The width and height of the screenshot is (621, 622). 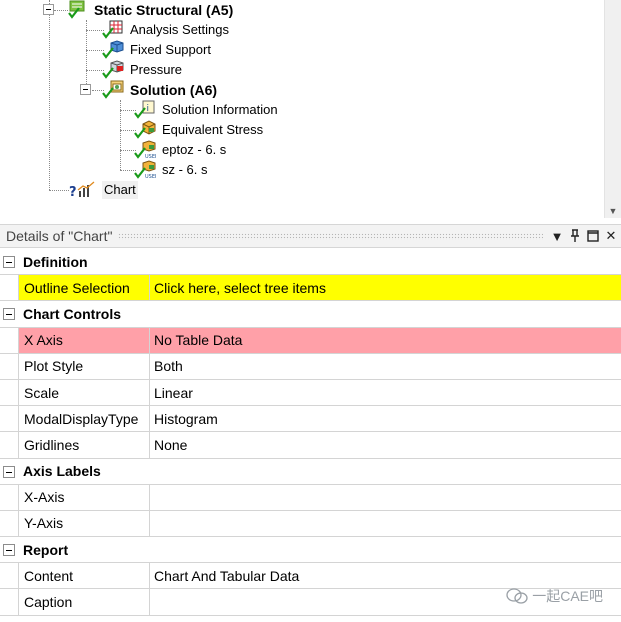 I want to click on property-scale: Scale Linear, so click(x=310, y=393).